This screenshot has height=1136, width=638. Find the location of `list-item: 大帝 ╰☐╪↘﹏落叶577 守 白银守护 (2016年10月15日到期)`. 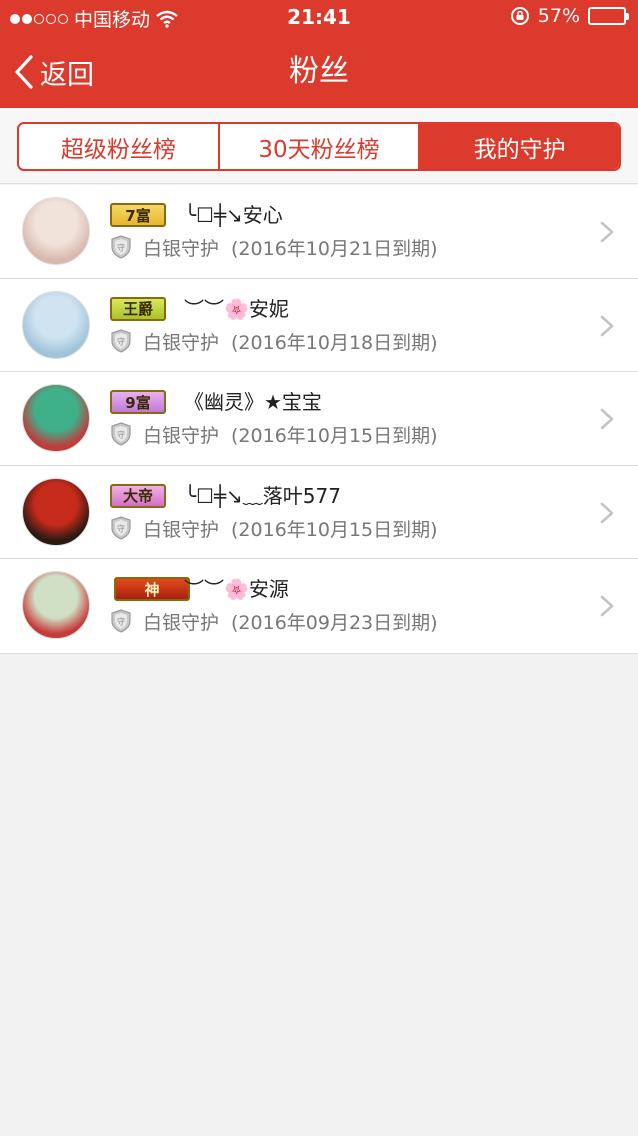

list-item: 大帝 ╰☐╪↘﹏落叶577 守 白银守护 (2016年10月15日到期) is located at coordinates (319, 513).